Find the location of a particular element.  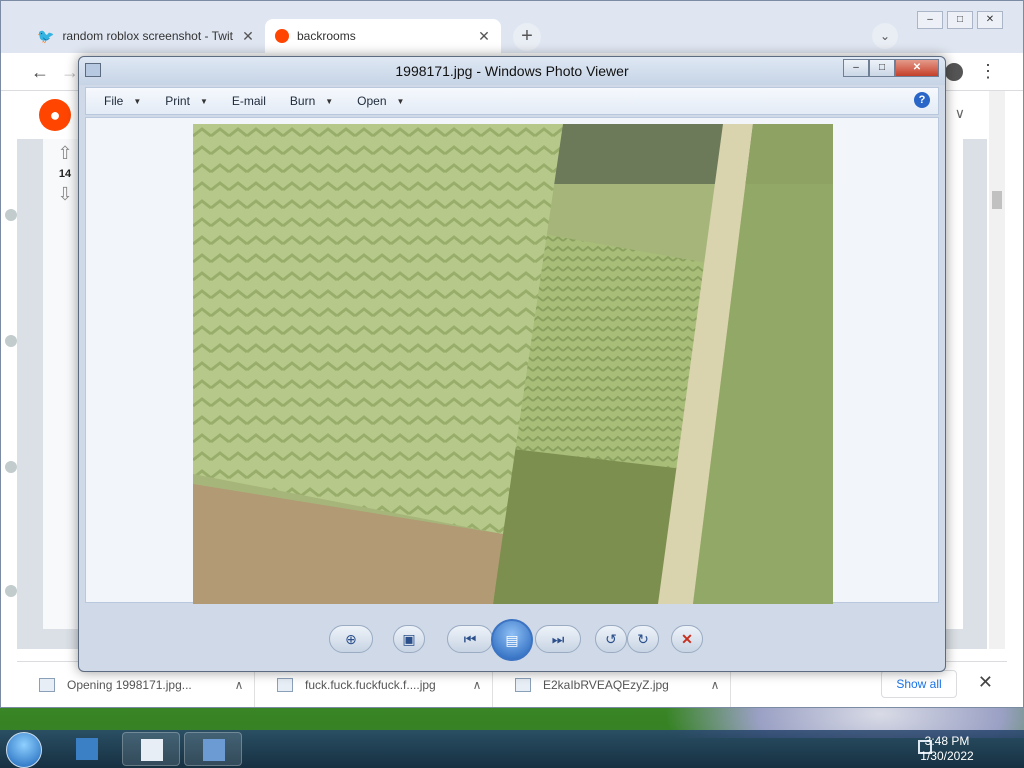

file-icon is located at coordinates (152, 750).